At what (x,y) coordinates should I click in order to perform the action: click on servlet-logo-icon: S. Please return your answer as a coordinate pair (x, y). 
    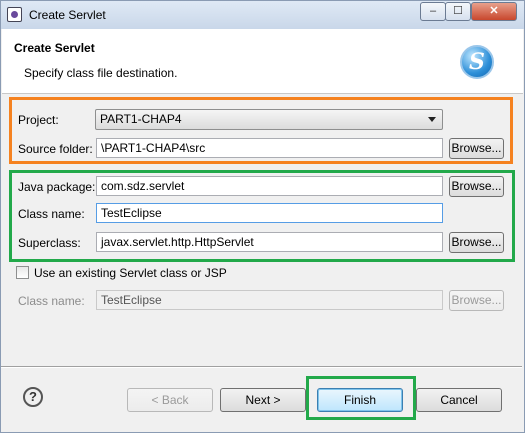
    Looking at the image, I should click on (477, 62).